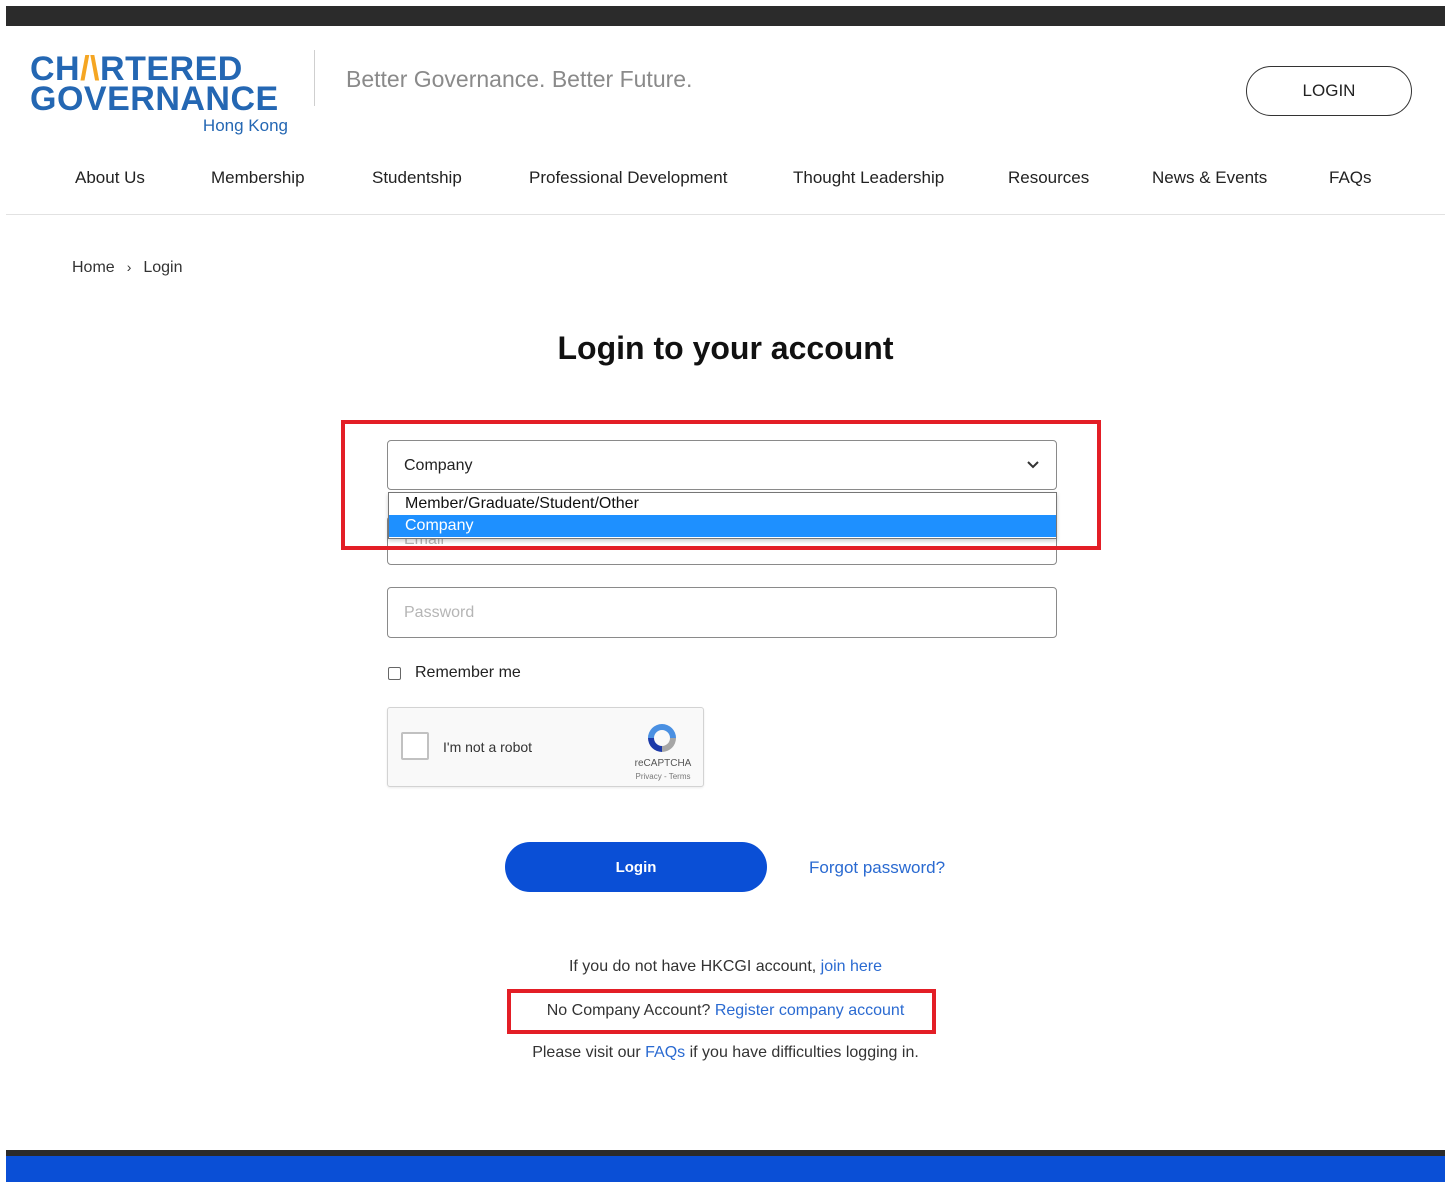 This screenshot has height=1182, width=1451. I want to click on nav-item-membership: Membership, so click(258, 178).